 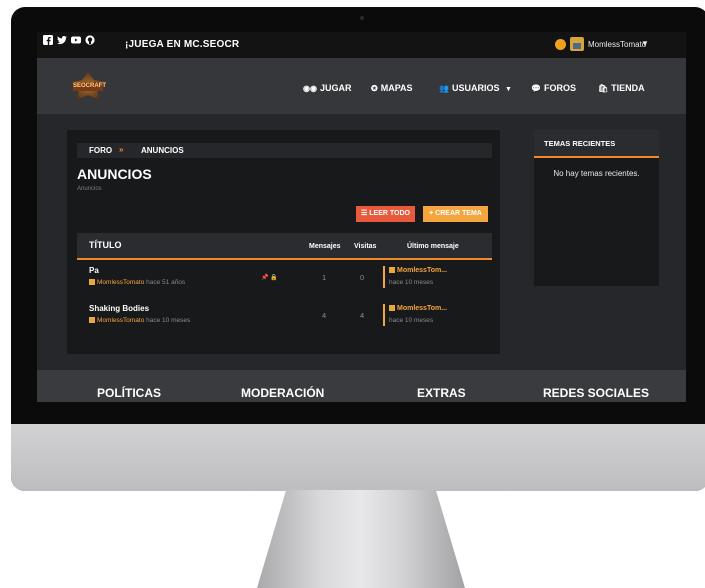 I want to click on server-announcement: ¡JUEGA EN MC.SEOCR, so click(x=182, y=44).